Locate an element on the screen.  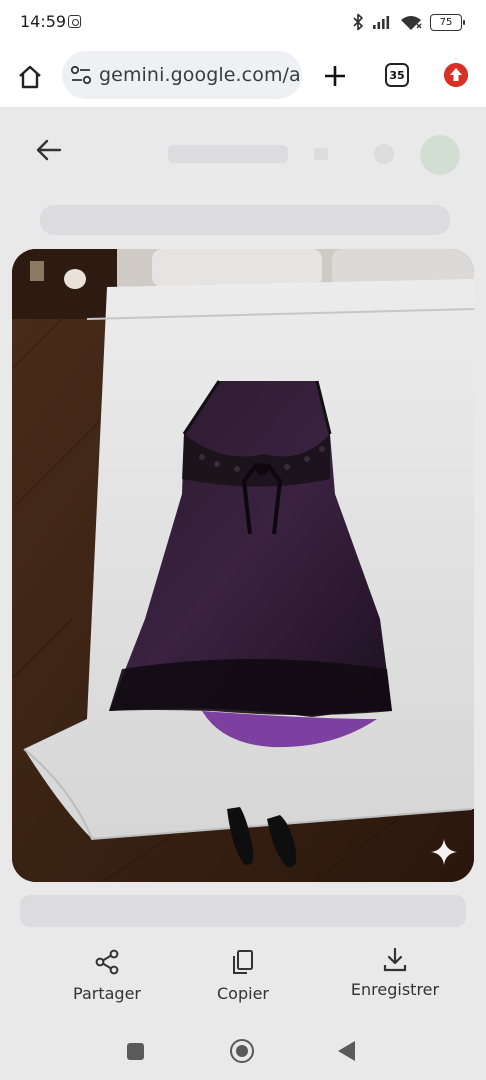
image-actions: Partager Copier Enregistrer is located at coordinates (243, 975).